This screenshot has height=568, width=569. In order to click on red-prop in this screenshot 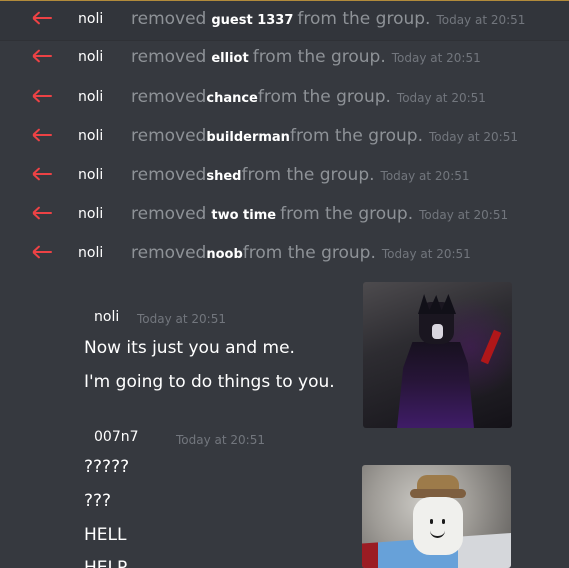, I will do `click(491, 347)`.